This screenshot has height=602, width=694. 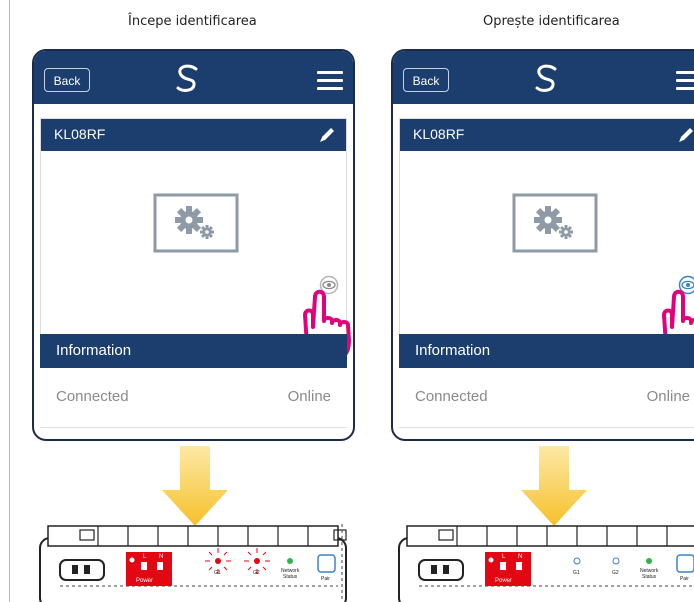 I want to click on g2-led-off, so click(x=616, y=561).